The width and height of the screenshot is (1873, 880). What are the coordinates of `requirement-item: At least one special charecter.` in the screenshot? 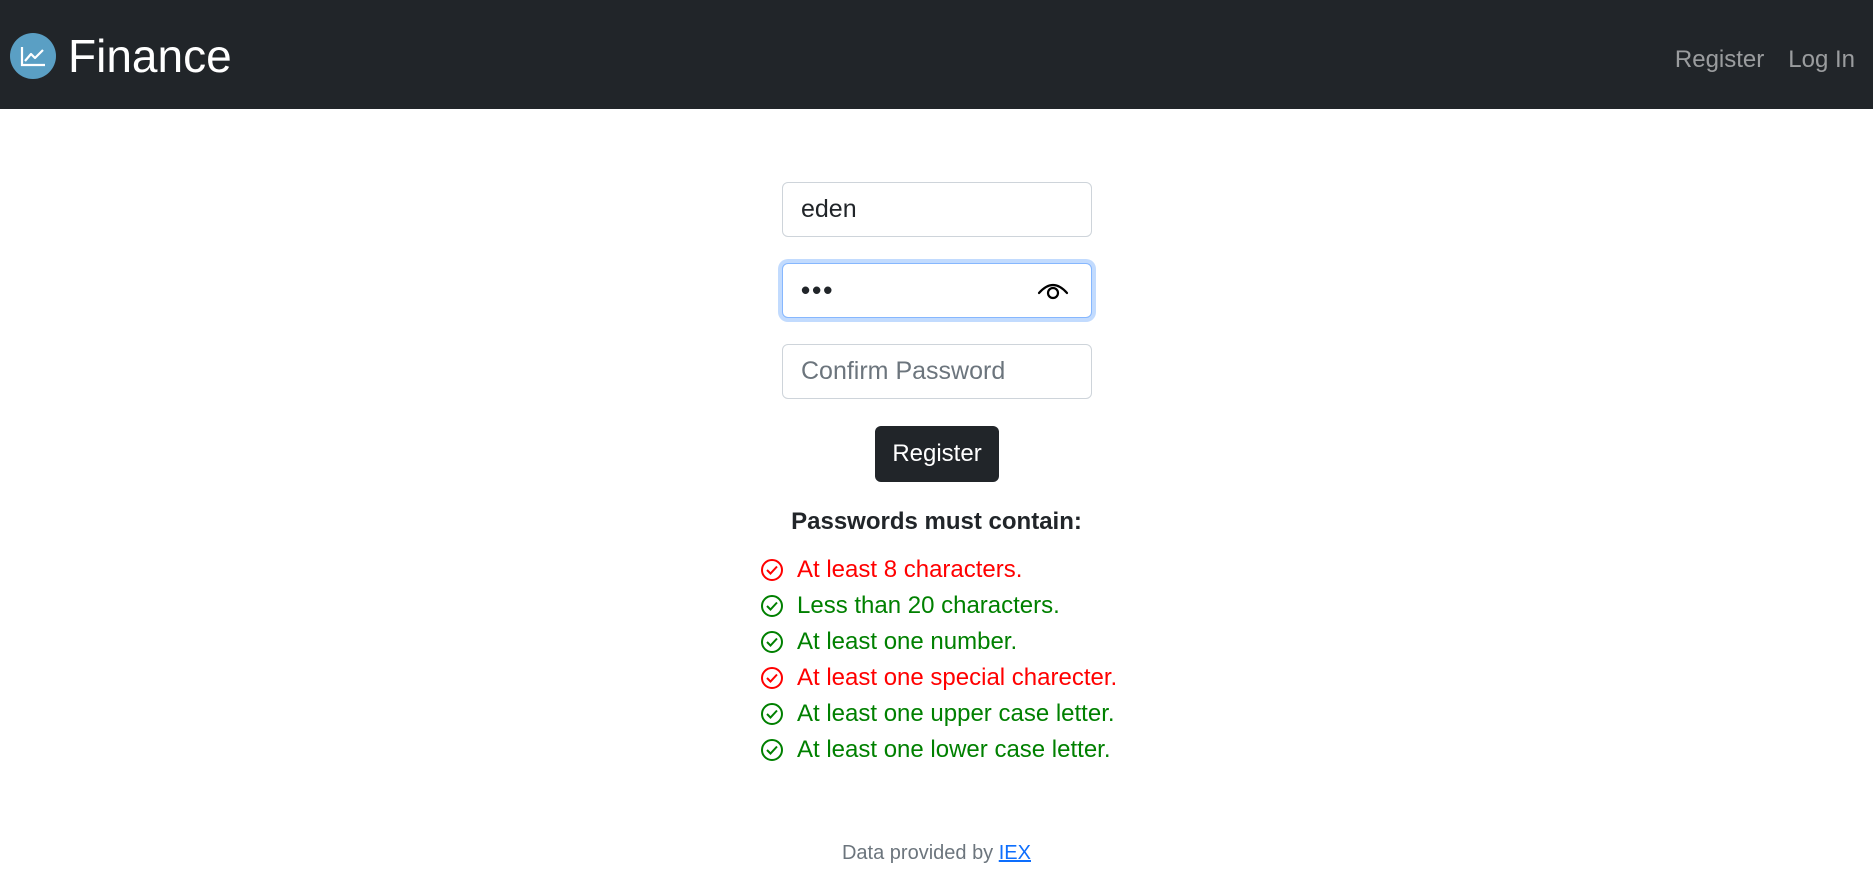 It's located at (938, 678).